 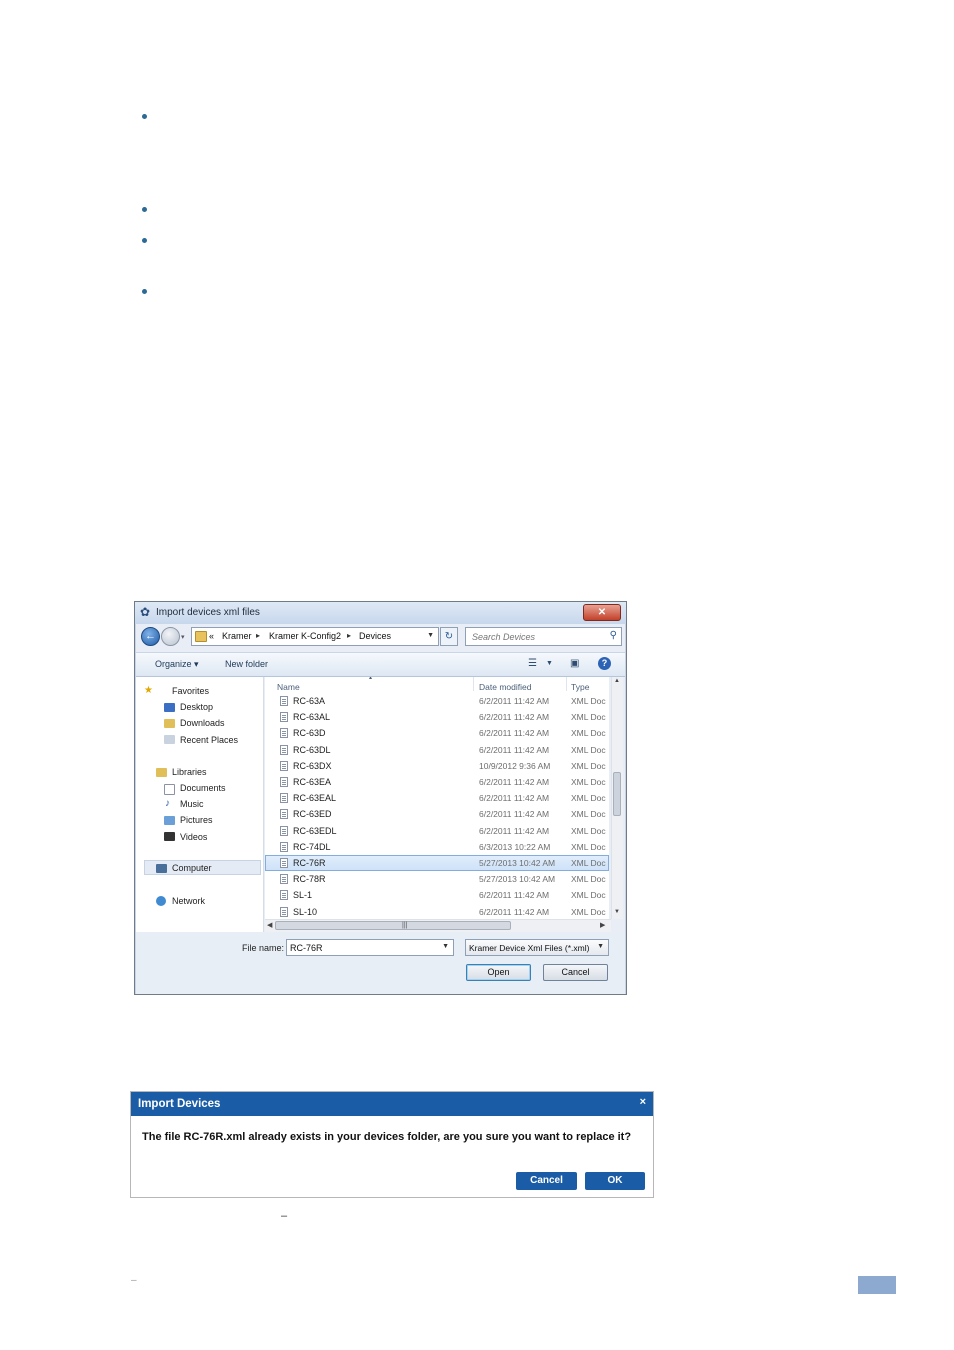 What do you see at coordinates (437, 863) in the screenshot?
I see `file-row: RC-76R 5/27/2013 10:42 AM XML Doc` at bounding box center [437, 863].